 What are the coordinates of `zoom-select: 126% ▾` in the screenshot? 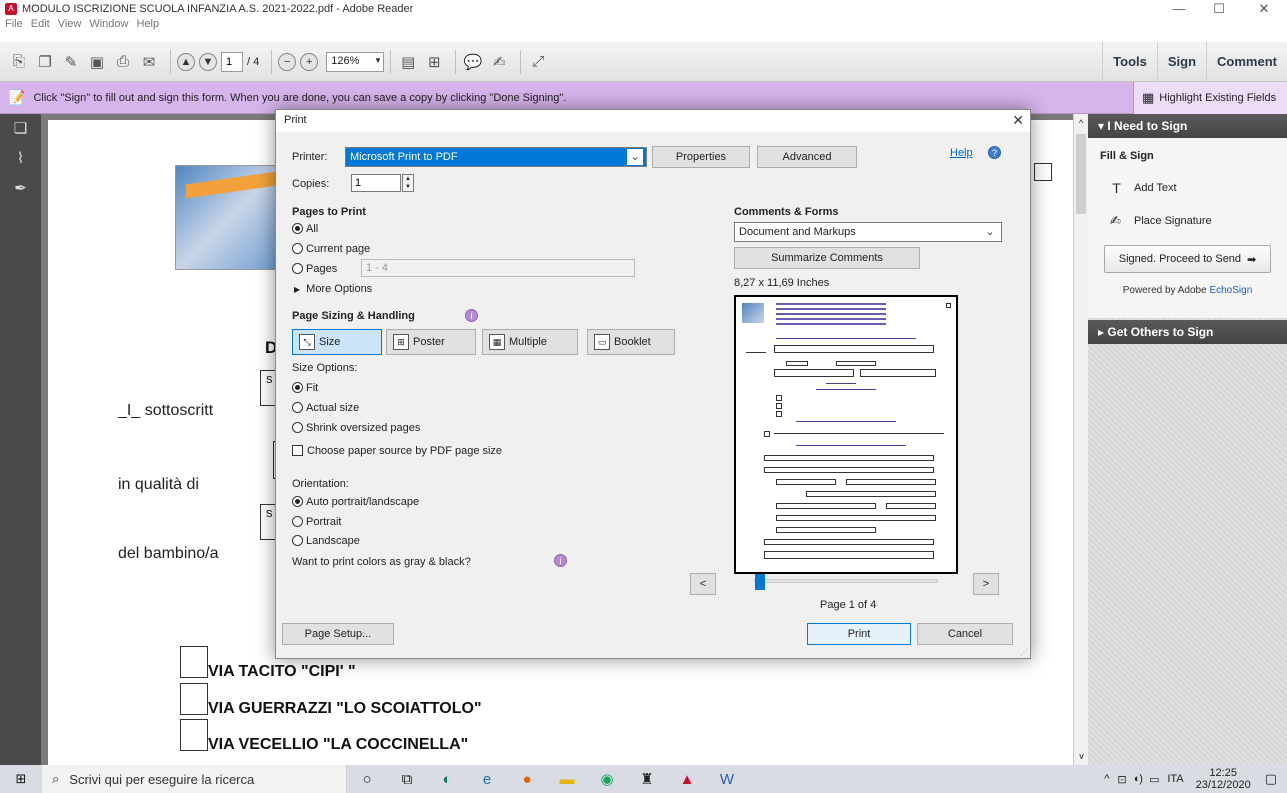 It's located at (355, 61).